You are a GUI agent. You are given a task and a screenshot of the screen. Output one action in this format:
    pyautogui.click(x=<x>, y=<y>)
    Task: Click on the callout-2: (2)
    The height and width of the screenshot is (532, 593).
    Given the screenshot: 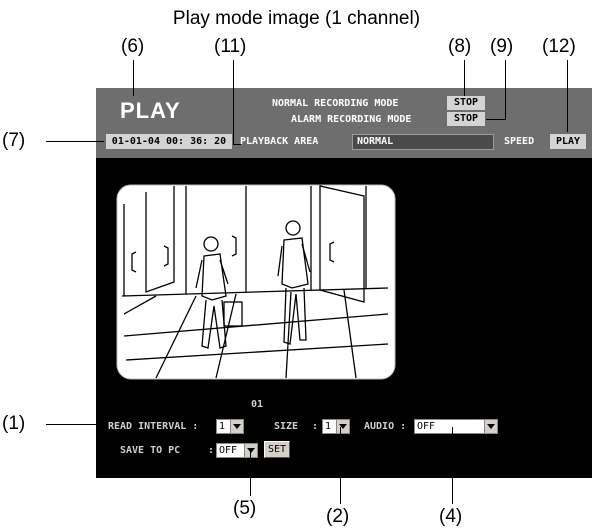 What is the action you would take?
    pyautogui.click(x=338, y=516)
    